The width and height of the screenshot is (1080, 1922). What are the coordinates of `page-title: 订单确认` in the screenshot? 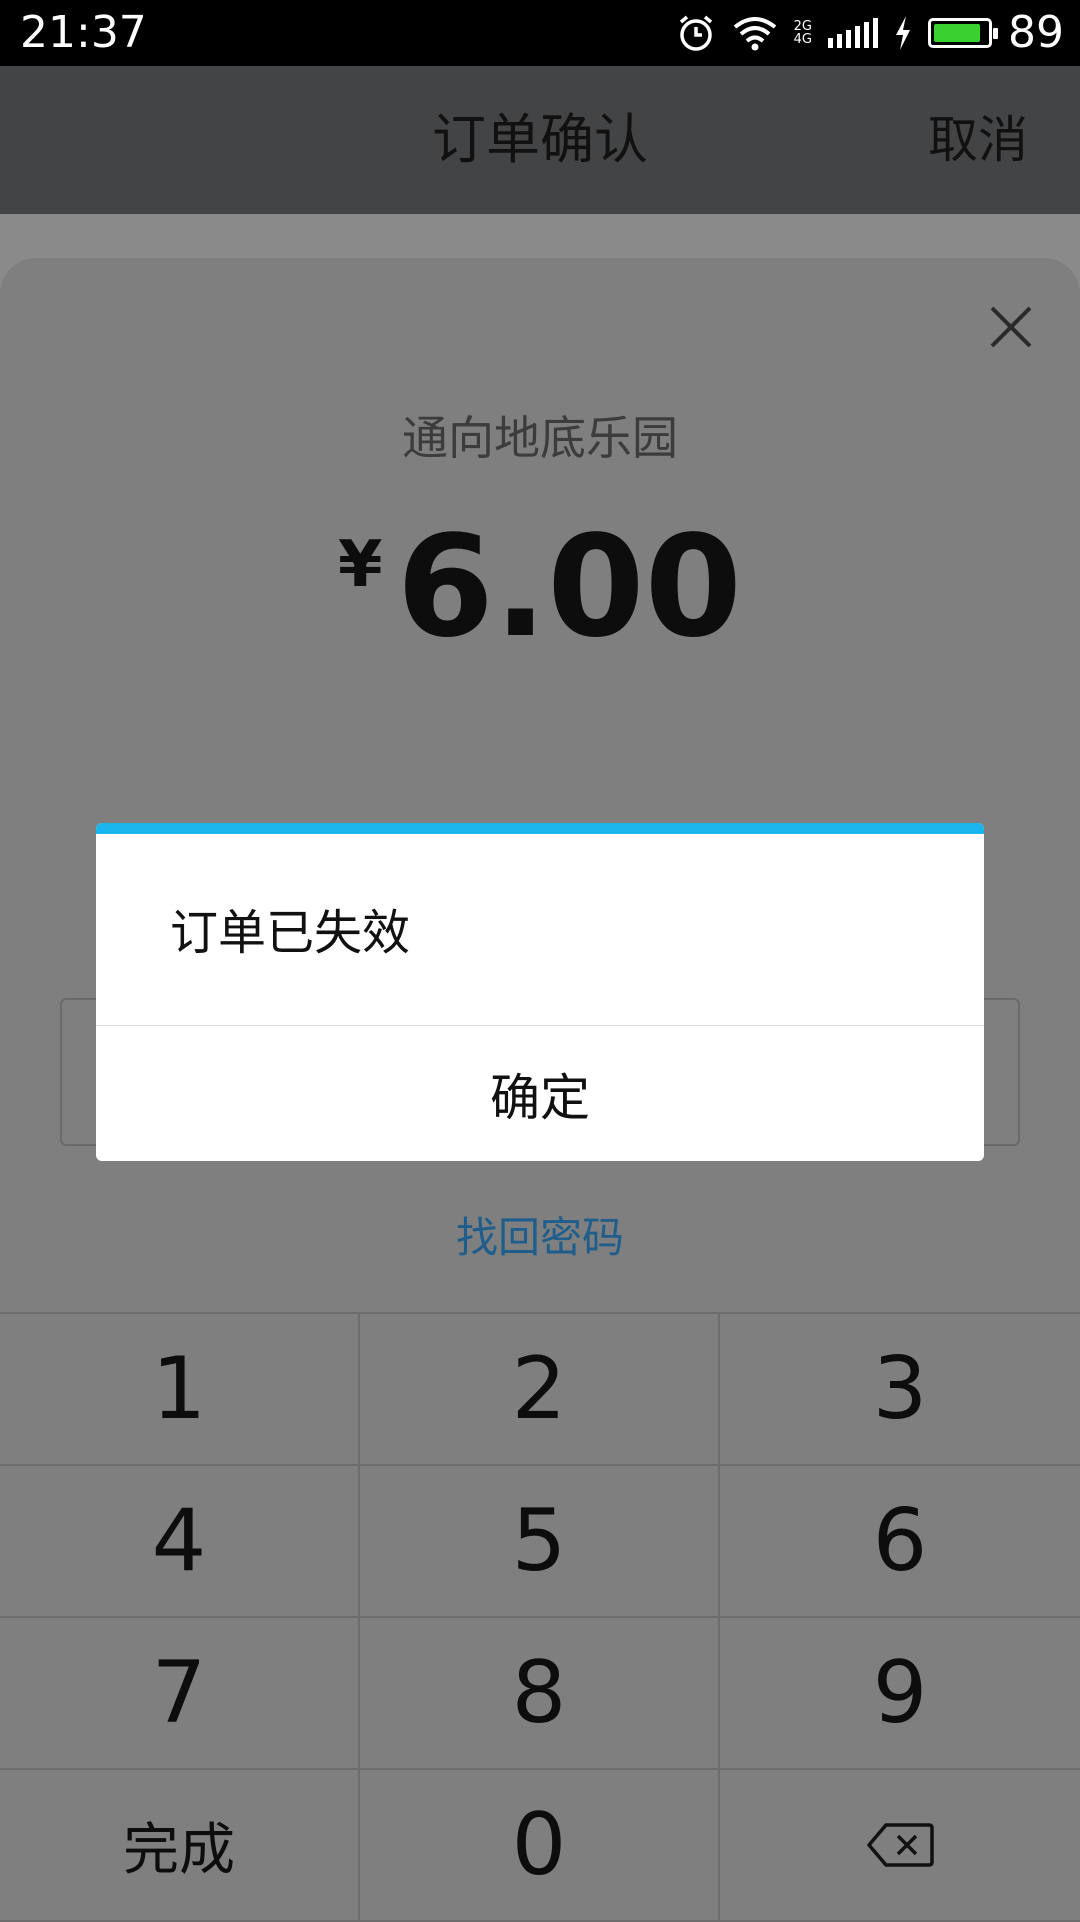 It's located at (540, 139).